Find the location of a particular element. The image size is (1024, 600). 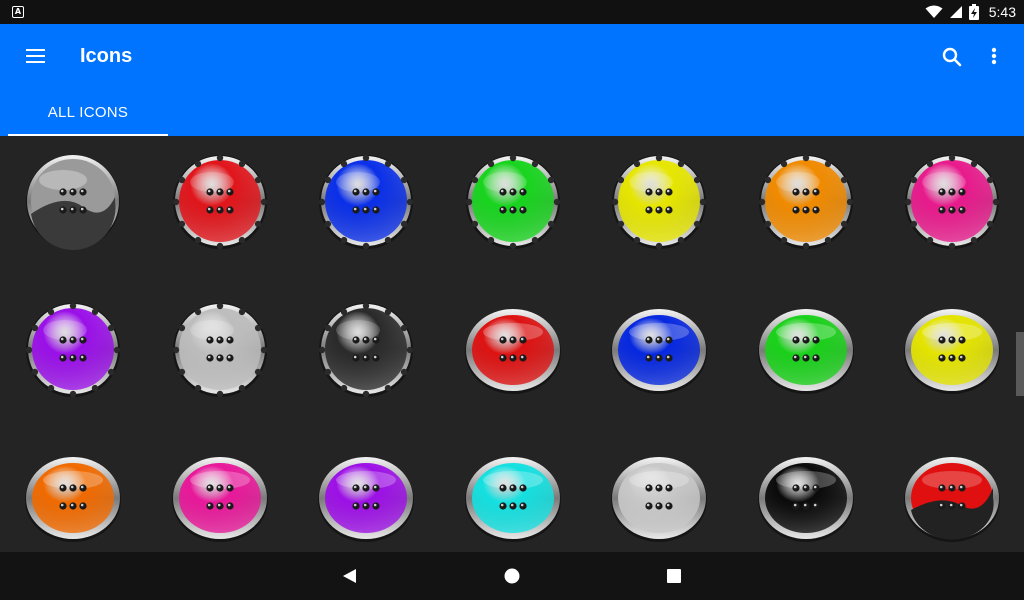

recent-square-icon is located at coordinates (674, 576).